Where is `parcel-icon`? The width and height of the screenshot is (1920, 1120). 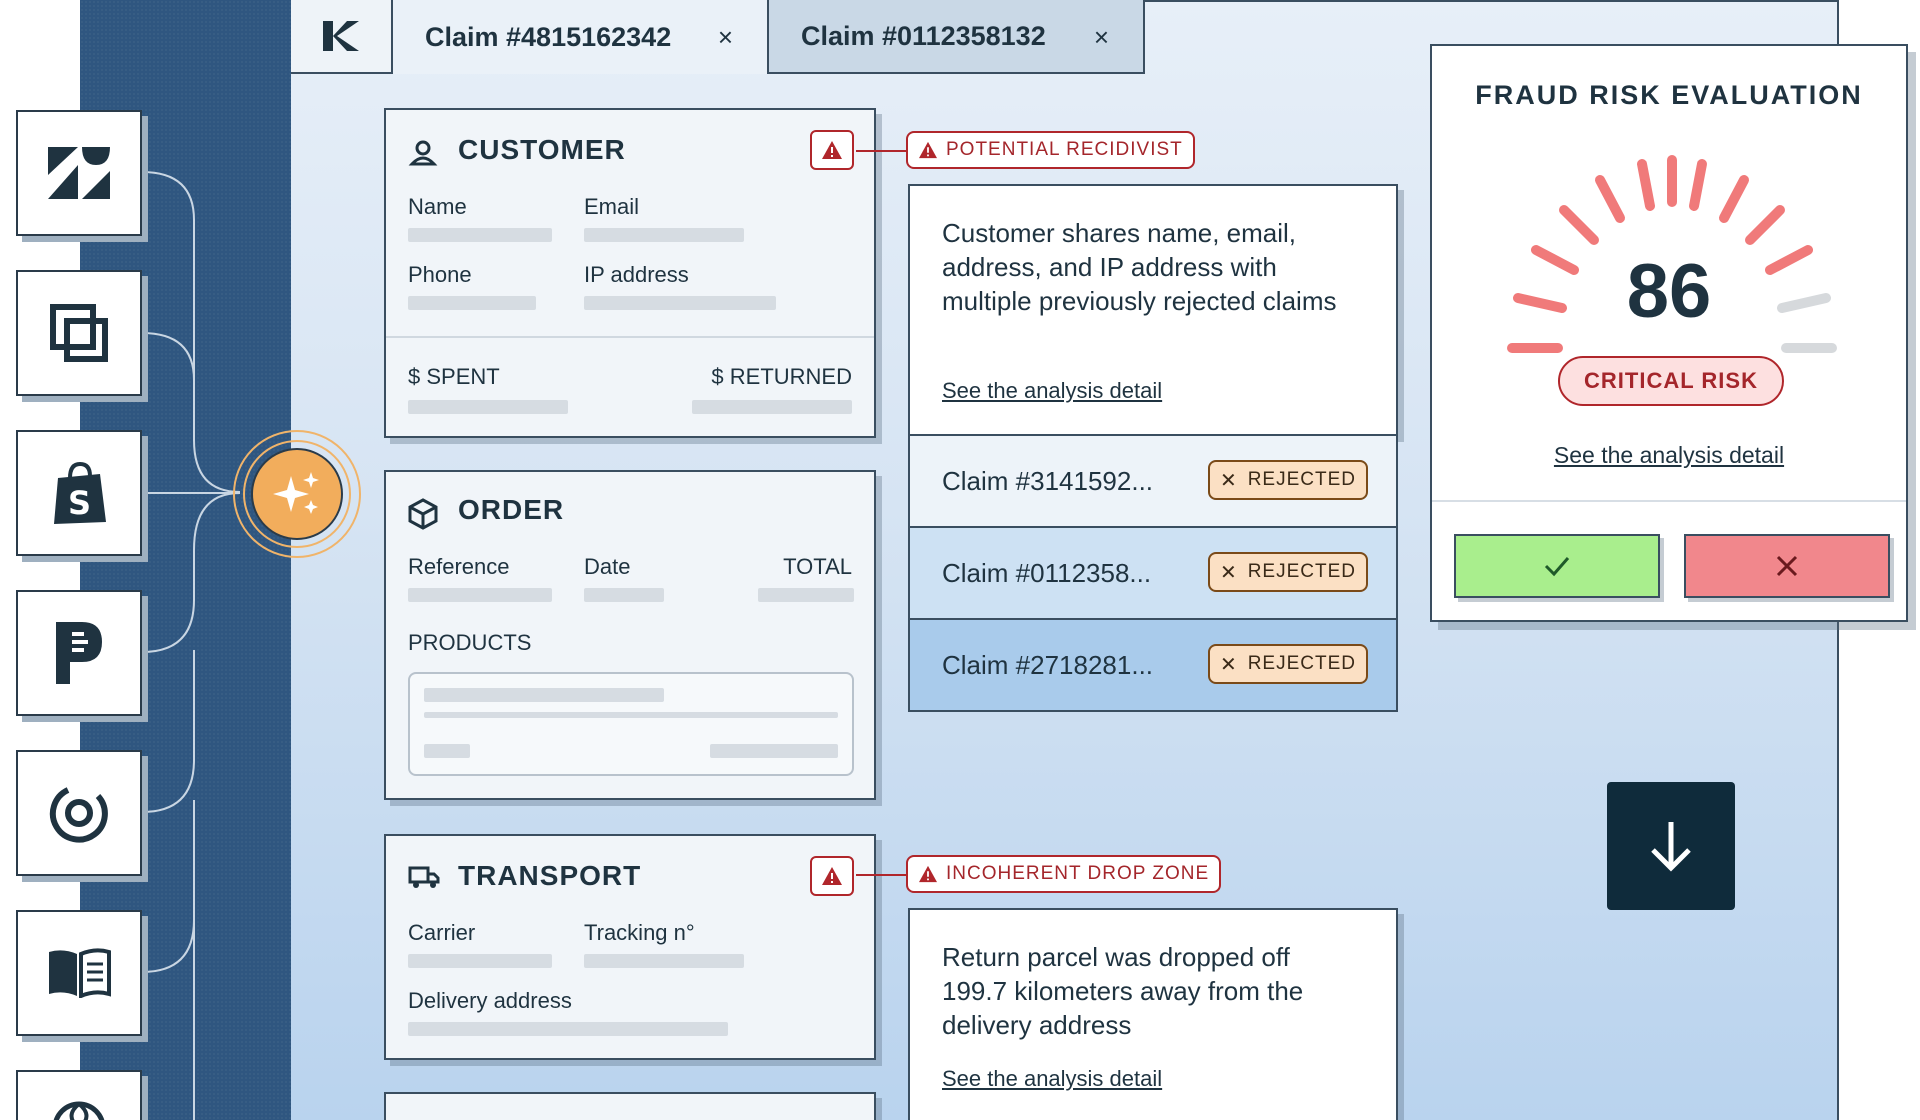
parcel-icon is located at coordinates (79, 653).